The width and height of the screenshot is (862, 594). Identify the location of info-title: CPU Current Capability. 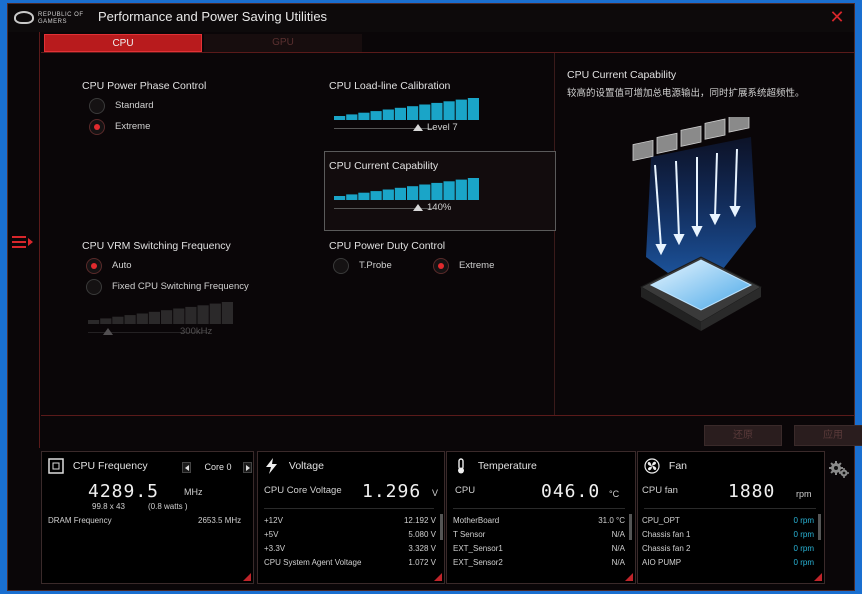
(622, 75).